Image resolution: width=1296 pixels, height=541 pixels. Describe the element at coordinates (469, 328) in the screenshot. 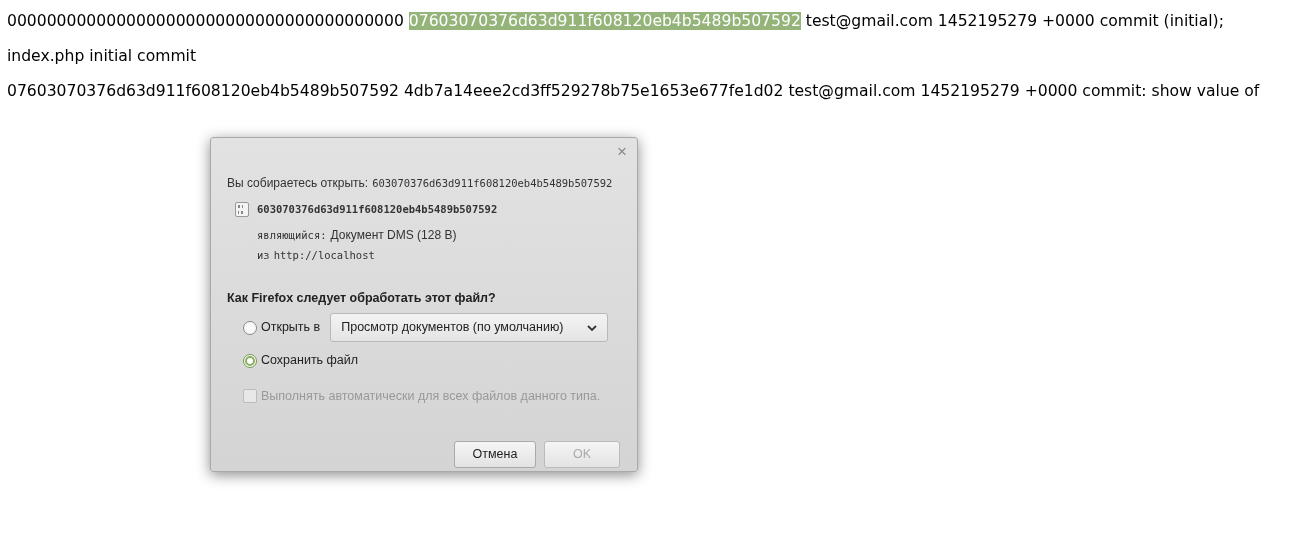

I see `app-dropdown: Просмотр документов (по умолчанию)` at that location.